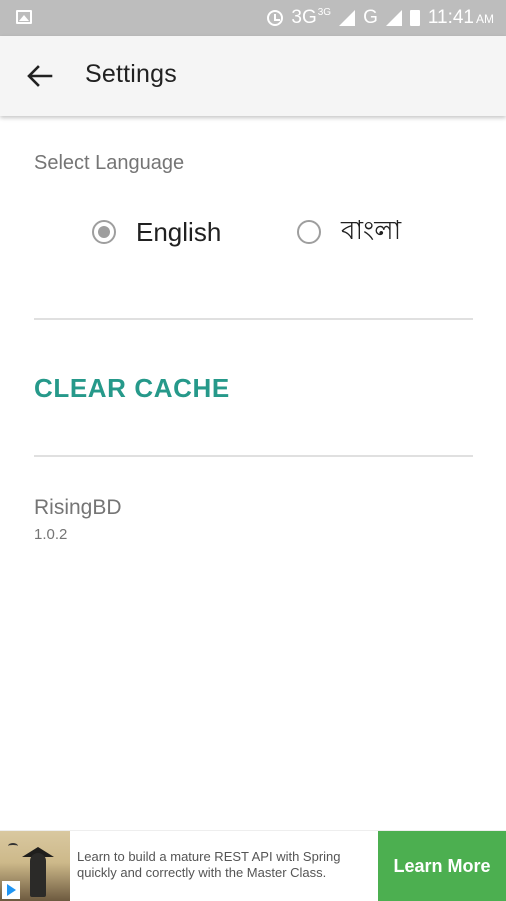 This screenshot has width=506, height=901. Describe the element at coordinates (253, 18) in the screenshot. I see `status-bar: 3G 3G G 11:41 AM` at that location.